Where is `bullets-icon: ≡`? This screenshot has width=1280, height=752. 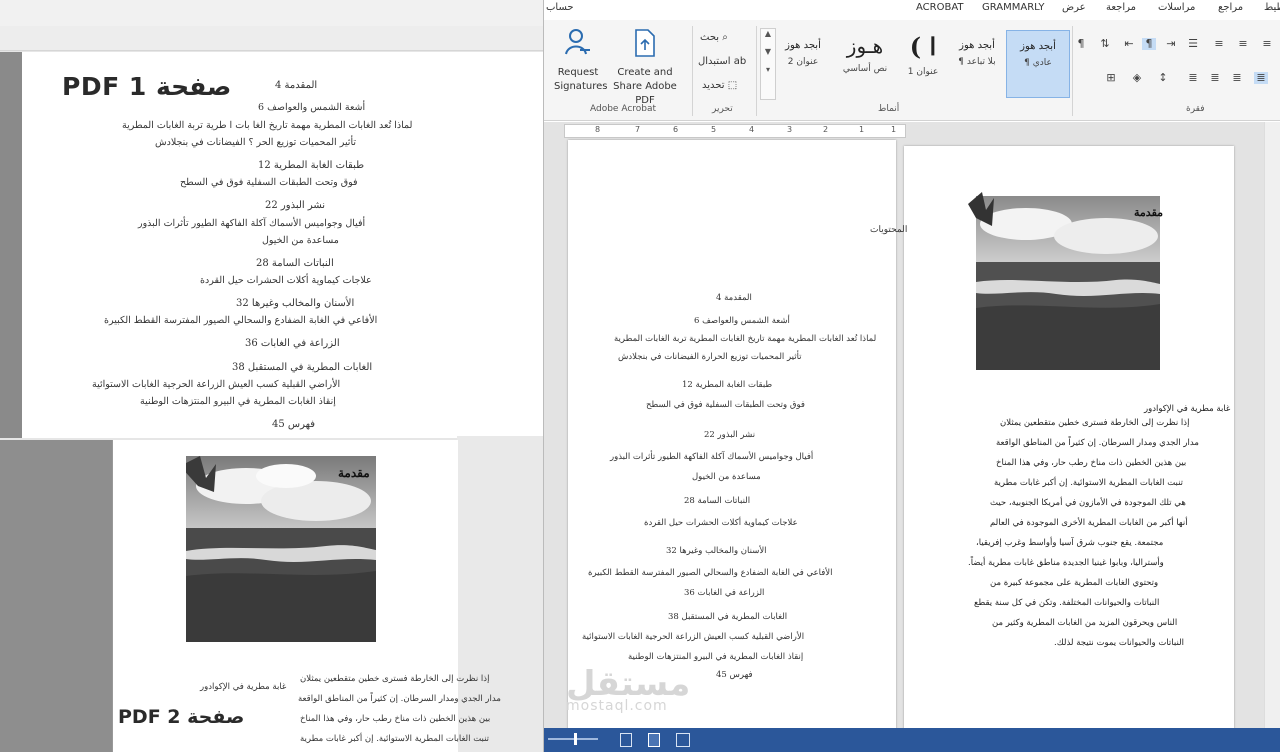 bullets-icon: ≡ is located at coordinates (1267, 44).